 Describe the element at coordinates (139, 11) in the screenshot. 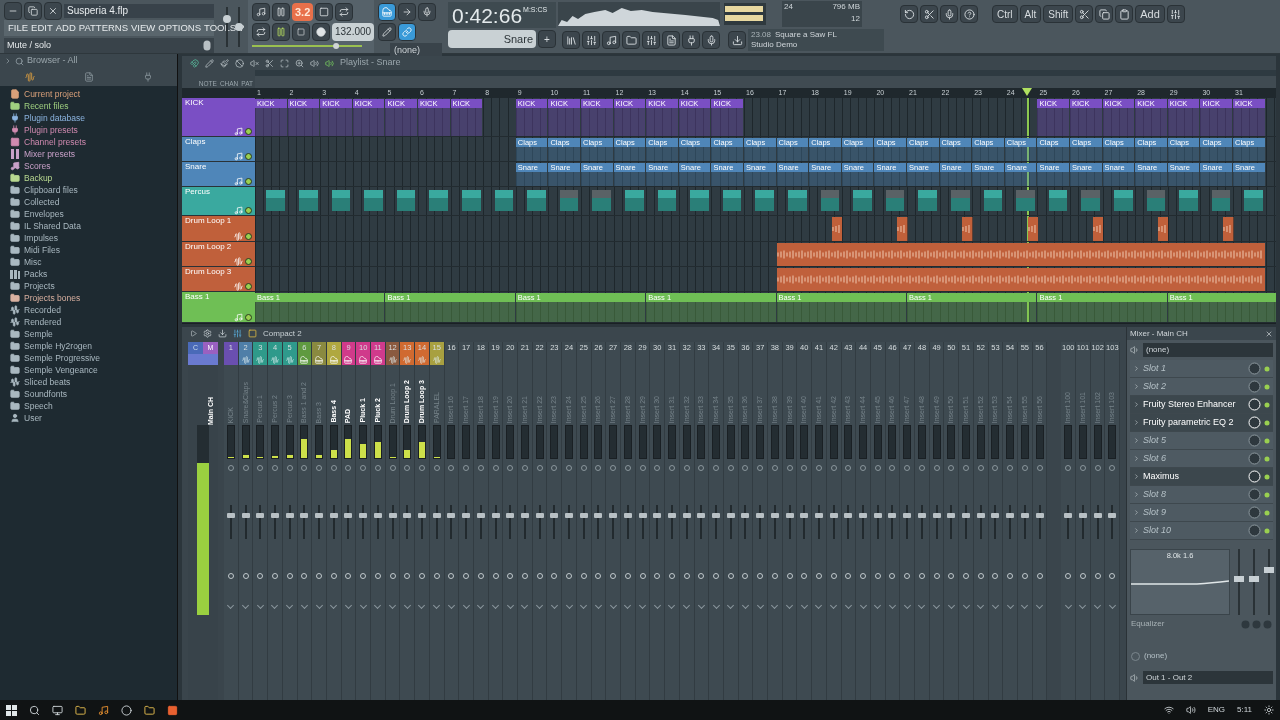

I see `window-title: Susperia 4.flp` at that location.